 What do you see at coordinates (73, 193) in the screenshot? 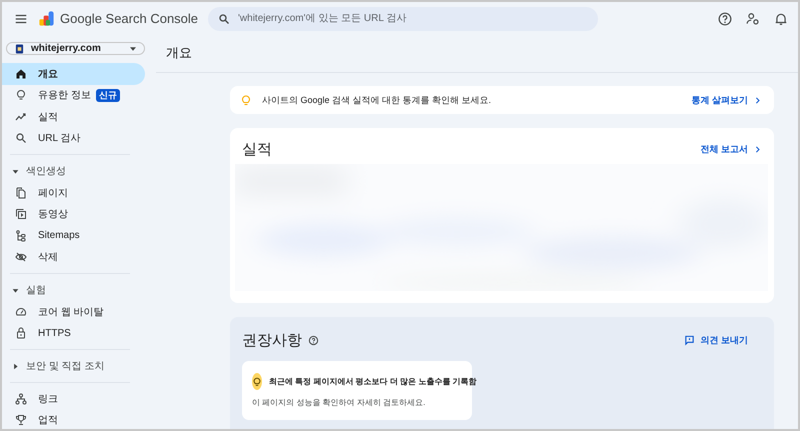
I see `sidebar-item: 페이지` at bounding box center [73, 193].